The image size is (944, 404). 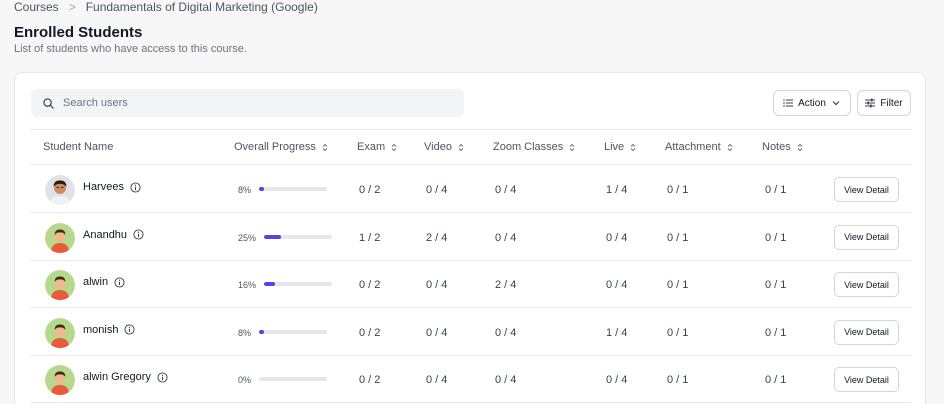 I want to click on student-name: monish, so click(x=101, y=329).